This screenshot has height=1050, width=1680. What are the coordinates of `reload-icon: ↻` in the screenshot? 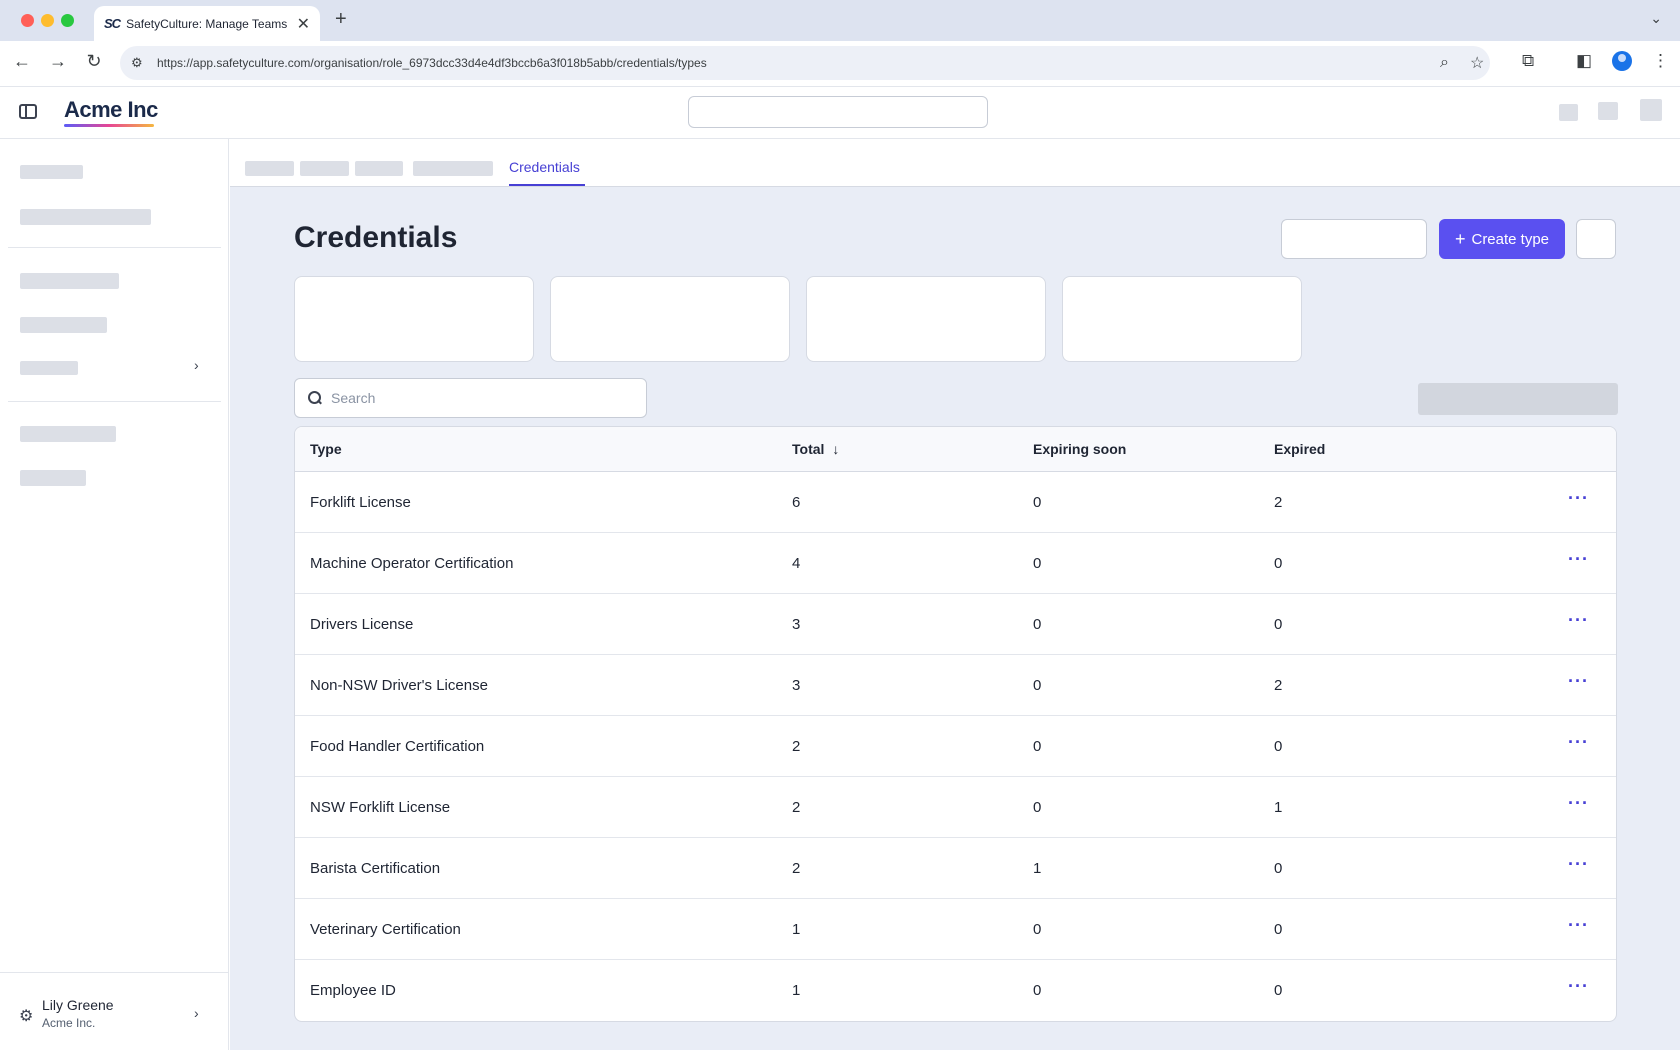 It's located at (94, 61).